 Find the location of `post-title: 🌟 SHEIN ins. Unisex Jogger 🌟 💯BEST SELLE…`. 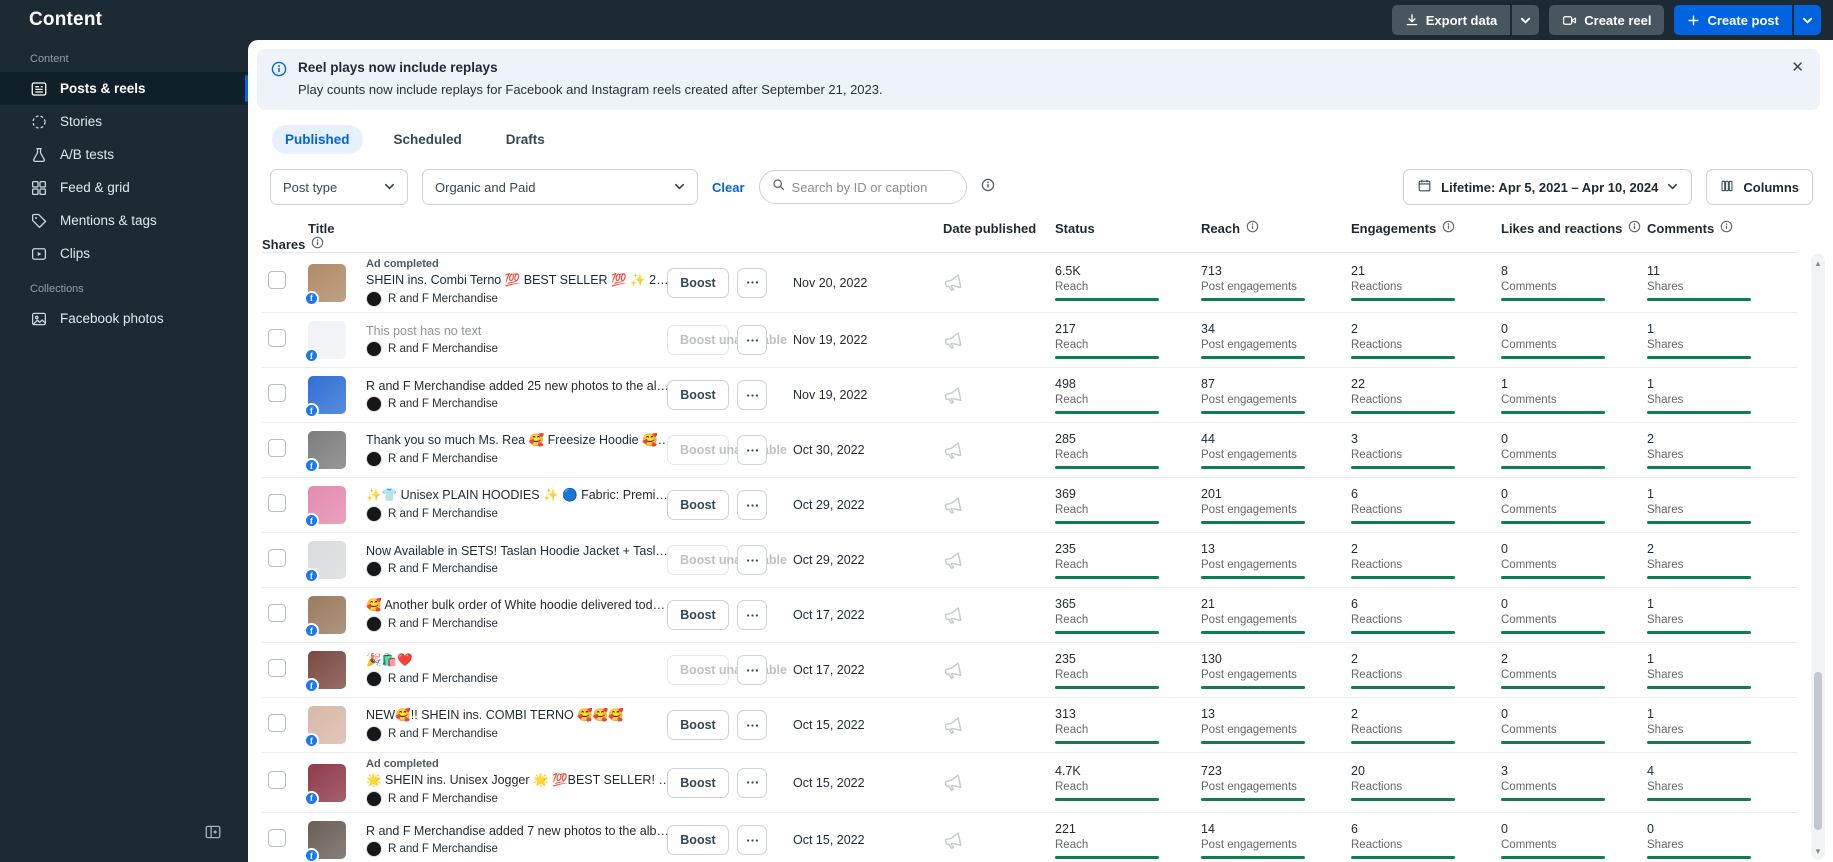

post-title: 🌟 SHEIN ins. Unisex Jogger 🌟 💯BEST SELLE… is located at coordinates (518, 780).